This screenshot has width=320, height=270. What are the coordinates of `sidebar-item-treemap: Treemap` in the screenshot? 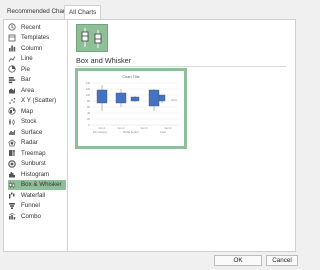 It's located at (37, 153).